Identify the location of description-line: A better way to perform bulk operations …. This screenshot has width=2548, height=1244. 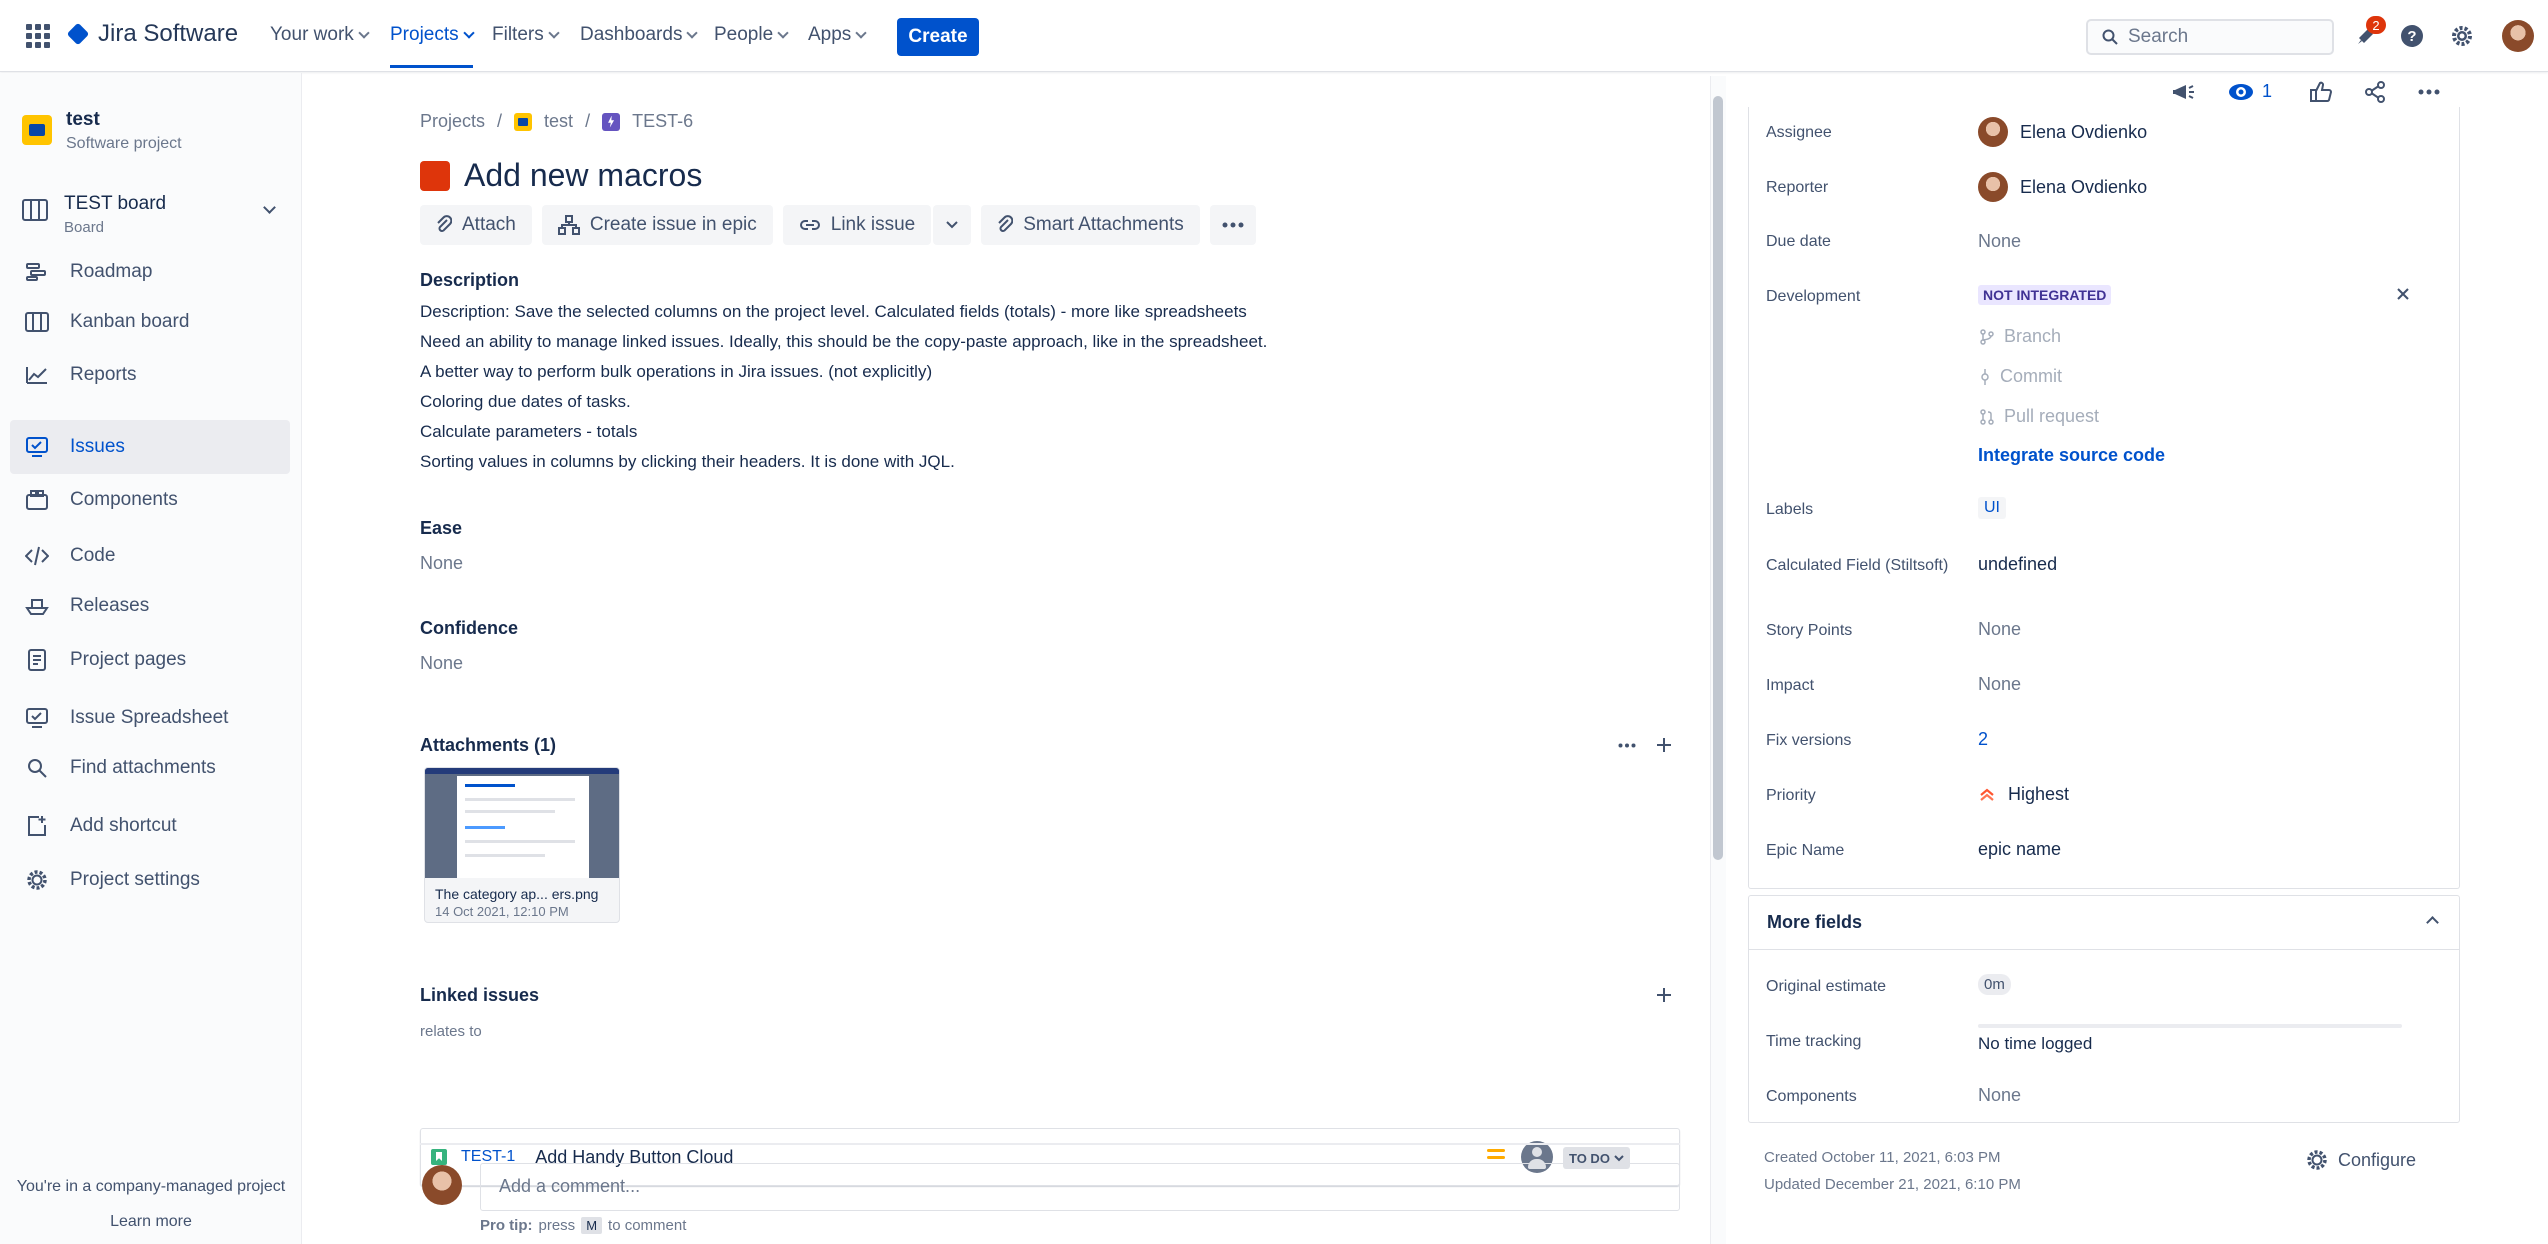
(676, 371).